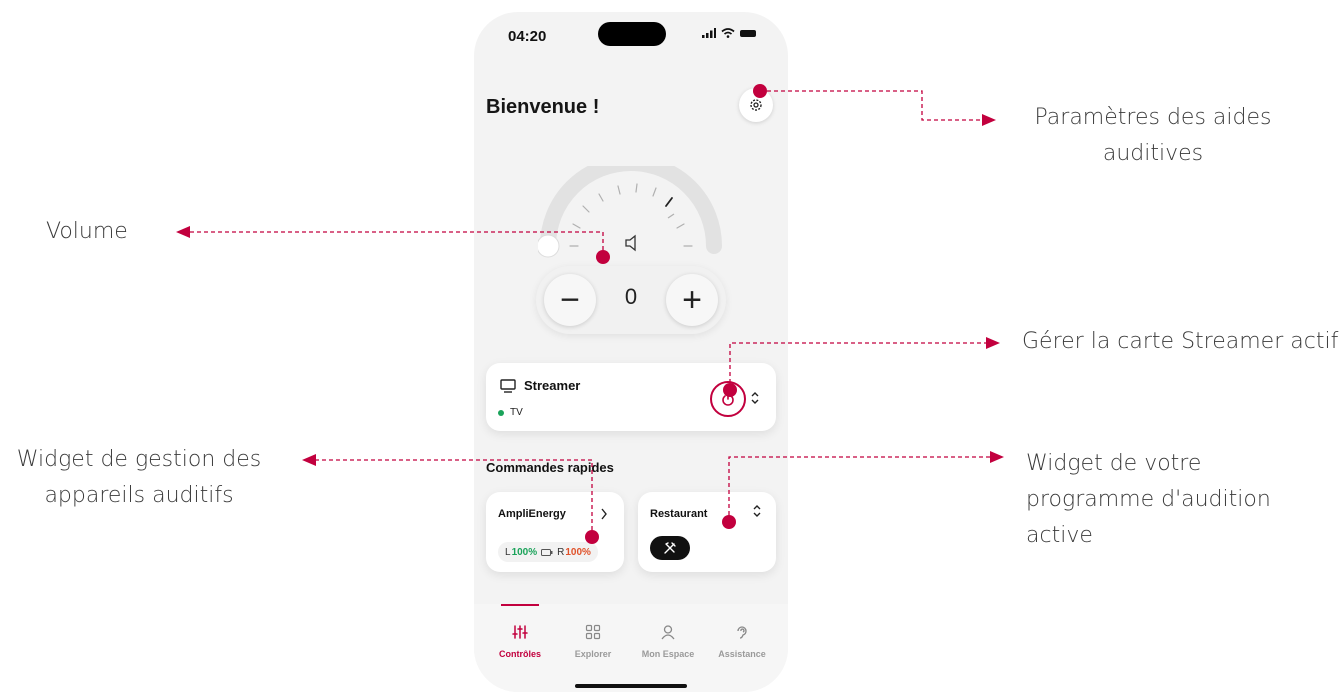  Describe the element at coordinates (997, 457) in the screenshot. I see `arrow-program` at that location.